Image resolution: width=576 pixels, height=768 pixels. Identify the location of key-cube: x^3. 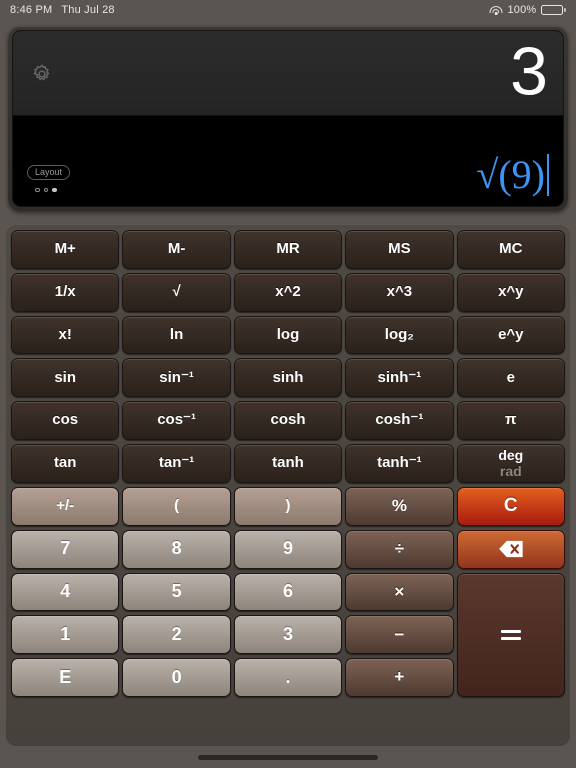
(399, 292).